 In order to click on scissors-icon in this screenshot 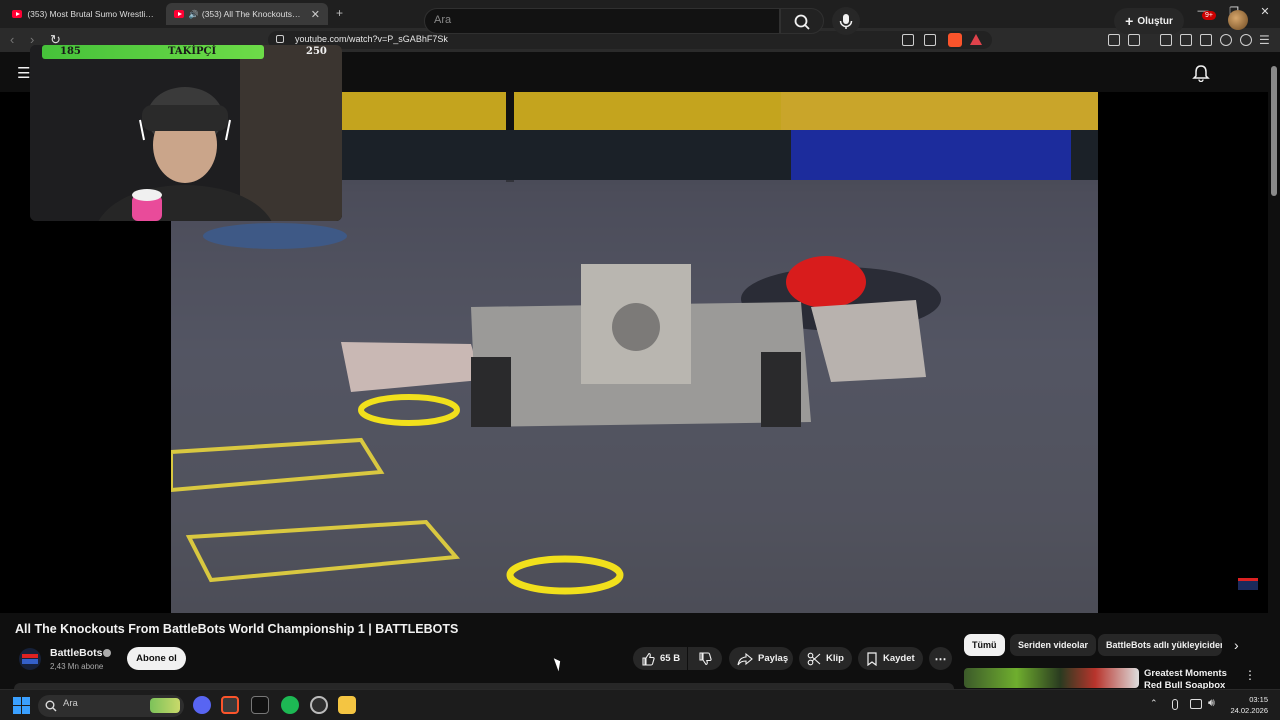, I will do `click(814, 658)`.